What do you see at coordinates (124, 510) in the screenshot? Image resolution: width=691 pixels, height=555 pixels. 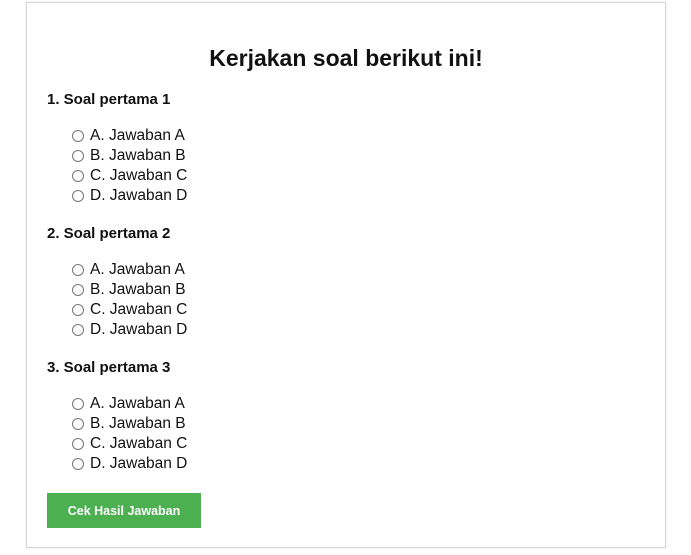 I see `check-answers-button: Cek Hasil Jawaban` at bounding box center [124, 510].